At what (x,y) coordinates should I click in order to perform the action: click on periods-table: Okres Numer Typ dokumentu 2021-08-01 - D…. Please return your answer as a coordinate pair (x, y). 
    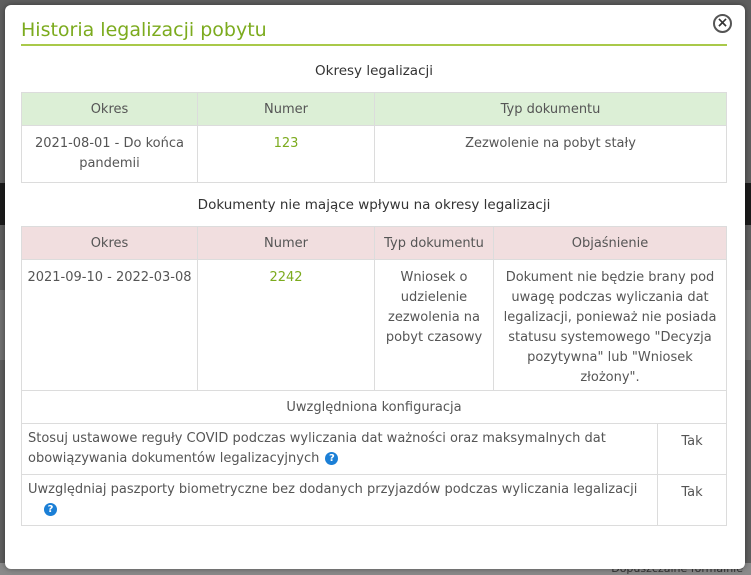
    Looking at the image, I should click on (374, 137).